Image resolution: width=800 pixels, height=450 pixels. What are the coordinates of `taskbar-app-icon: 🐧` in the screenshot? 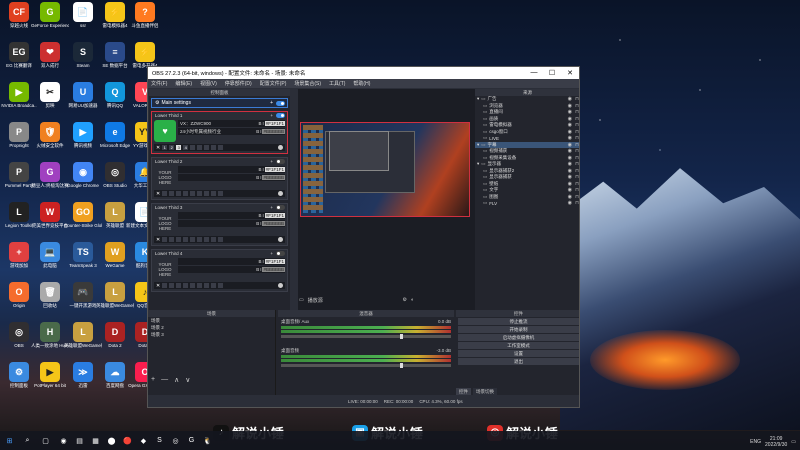 It's located at (207, 440).